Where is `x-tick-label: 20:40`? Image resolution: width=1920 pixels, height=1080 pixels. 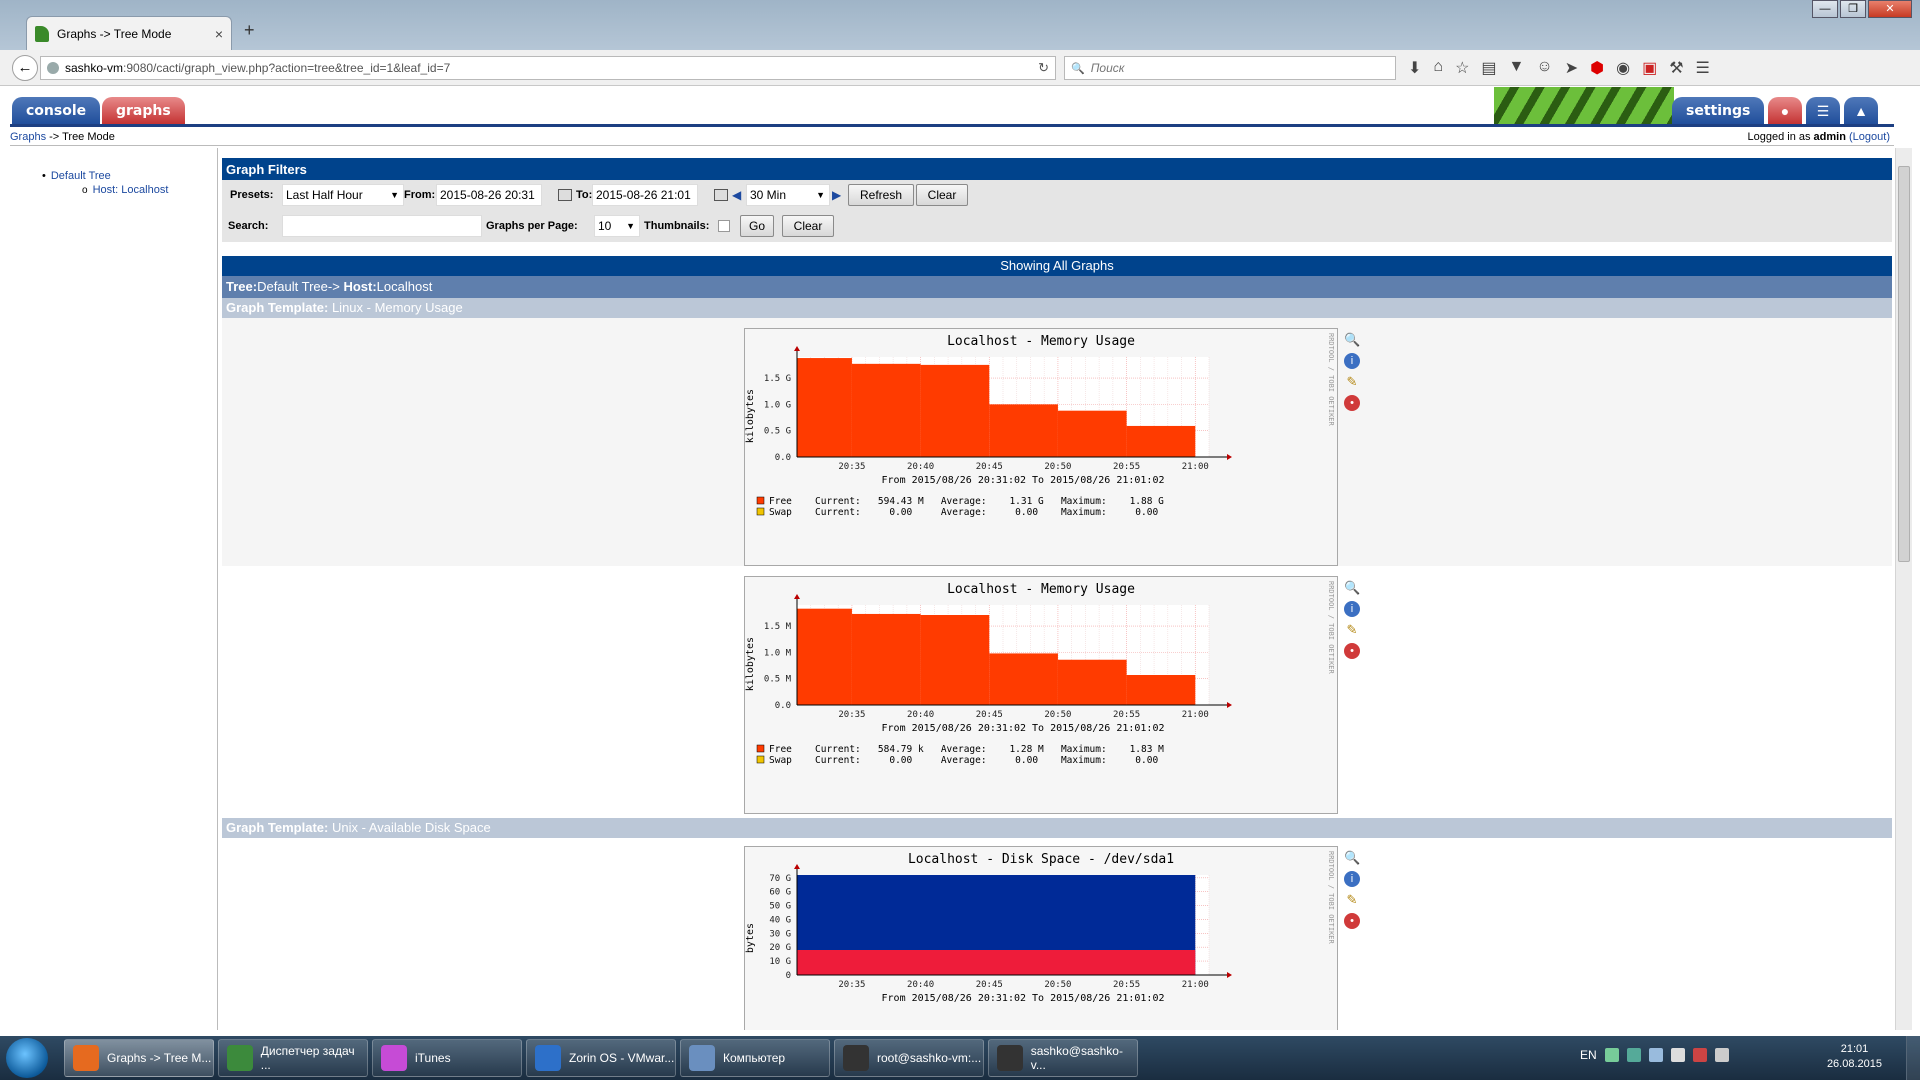
x-tick-label: 20:40 is located at coordinates (920, 715).